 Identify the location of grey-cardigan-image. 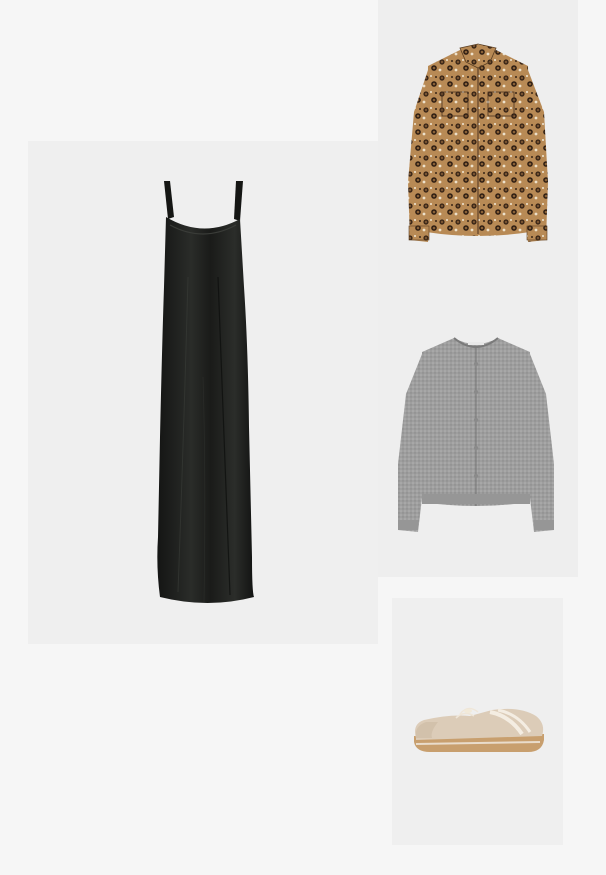
(476, 434).